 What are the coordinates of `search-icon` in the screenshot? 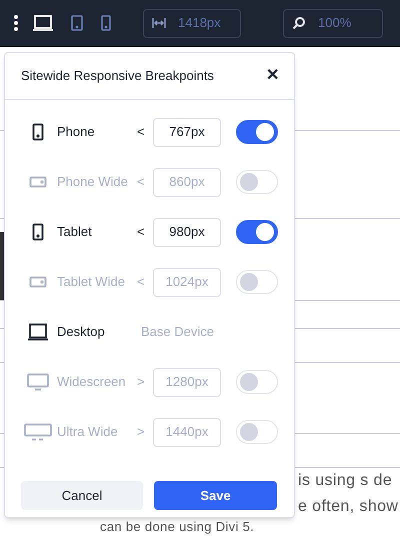 It's located at (299, 23).